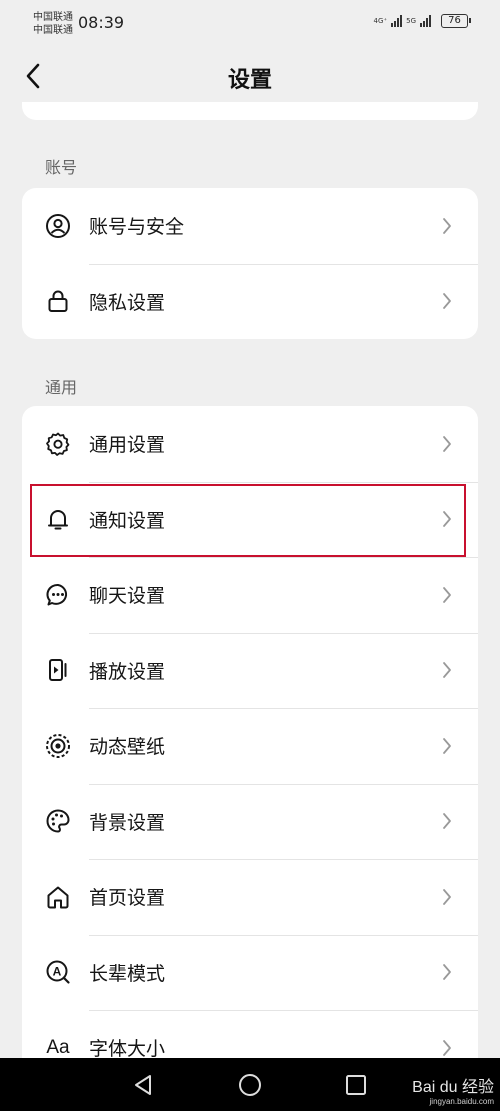  What do you see at coordinates (137, 227) in the screenshot?
I see `row-label: 账号与安全` at bounding box center [137, 227].